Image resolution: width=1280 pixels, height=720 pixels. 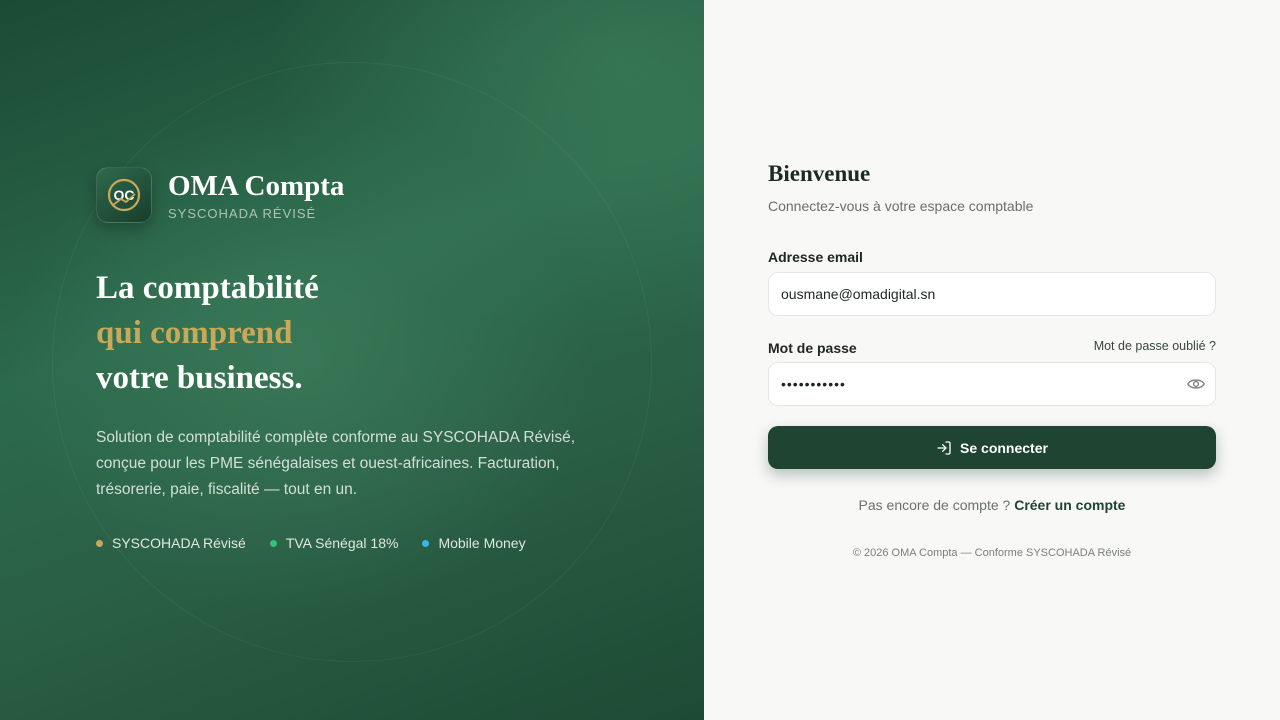 I want to click on login-button-label: Se connecter, so click(x=1004, y=447).